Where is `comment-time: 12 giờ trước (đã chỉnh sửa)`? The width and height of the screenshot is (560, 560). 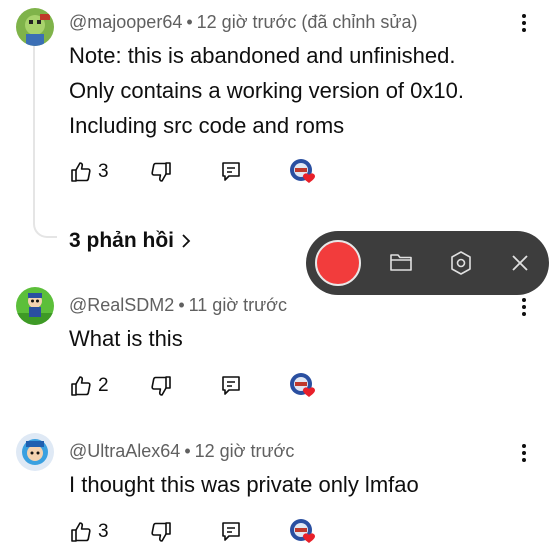 comment-time: 12 giờ trước (đã chỉnh sửa) is located at coordinates (307, 22).